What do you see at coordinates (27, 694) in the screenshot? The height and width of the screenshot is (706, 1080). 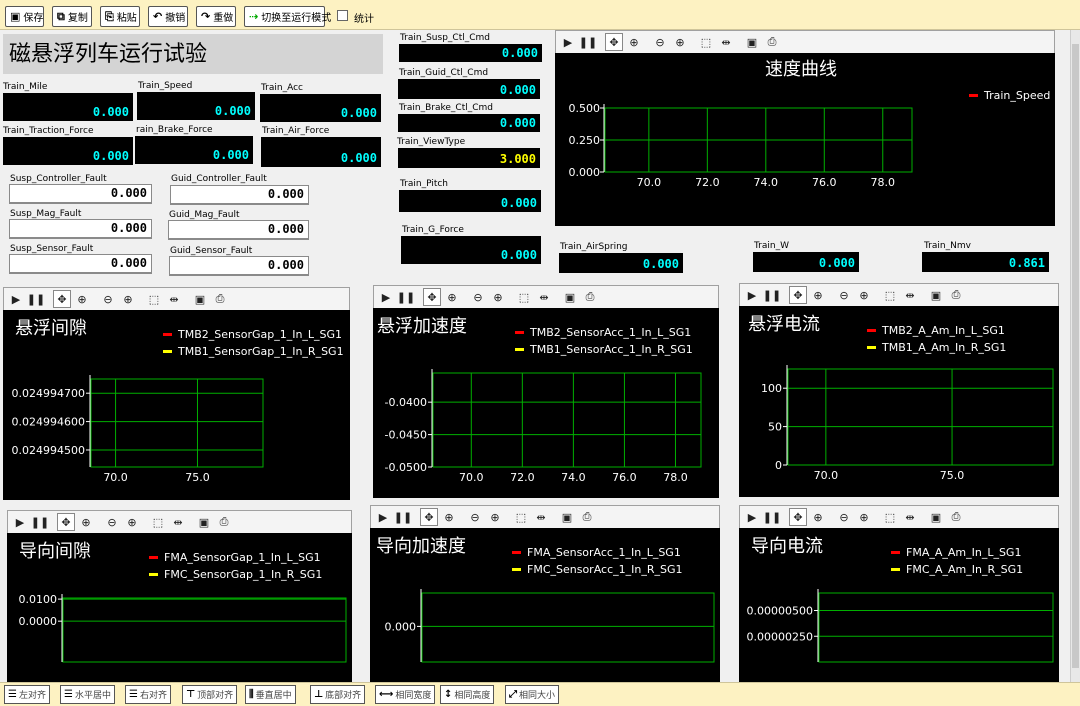 I see `align-left-button: ☰ 左对齐` at bounding box center [27, 694].